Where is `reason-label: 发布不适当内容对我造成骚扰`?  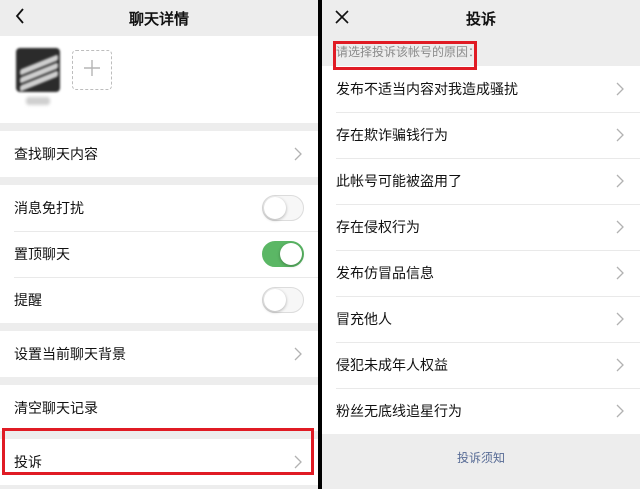
reason-label: 发布不适当内容对我造成骚扰 is located at coordinates (427, 90).